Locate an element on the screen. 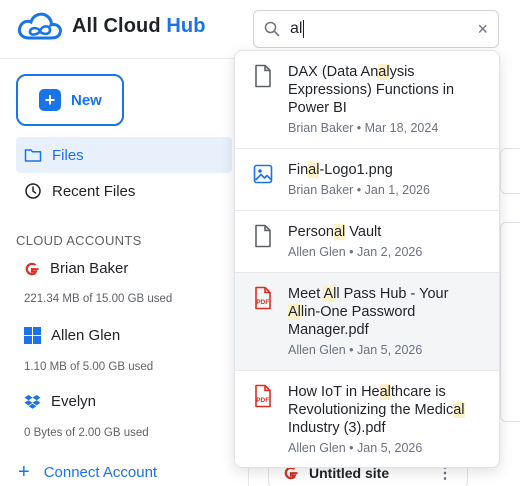 This screenshot has width=520, height=486. result-title: Final-Logo1.png is located at coordinates (340, 170).